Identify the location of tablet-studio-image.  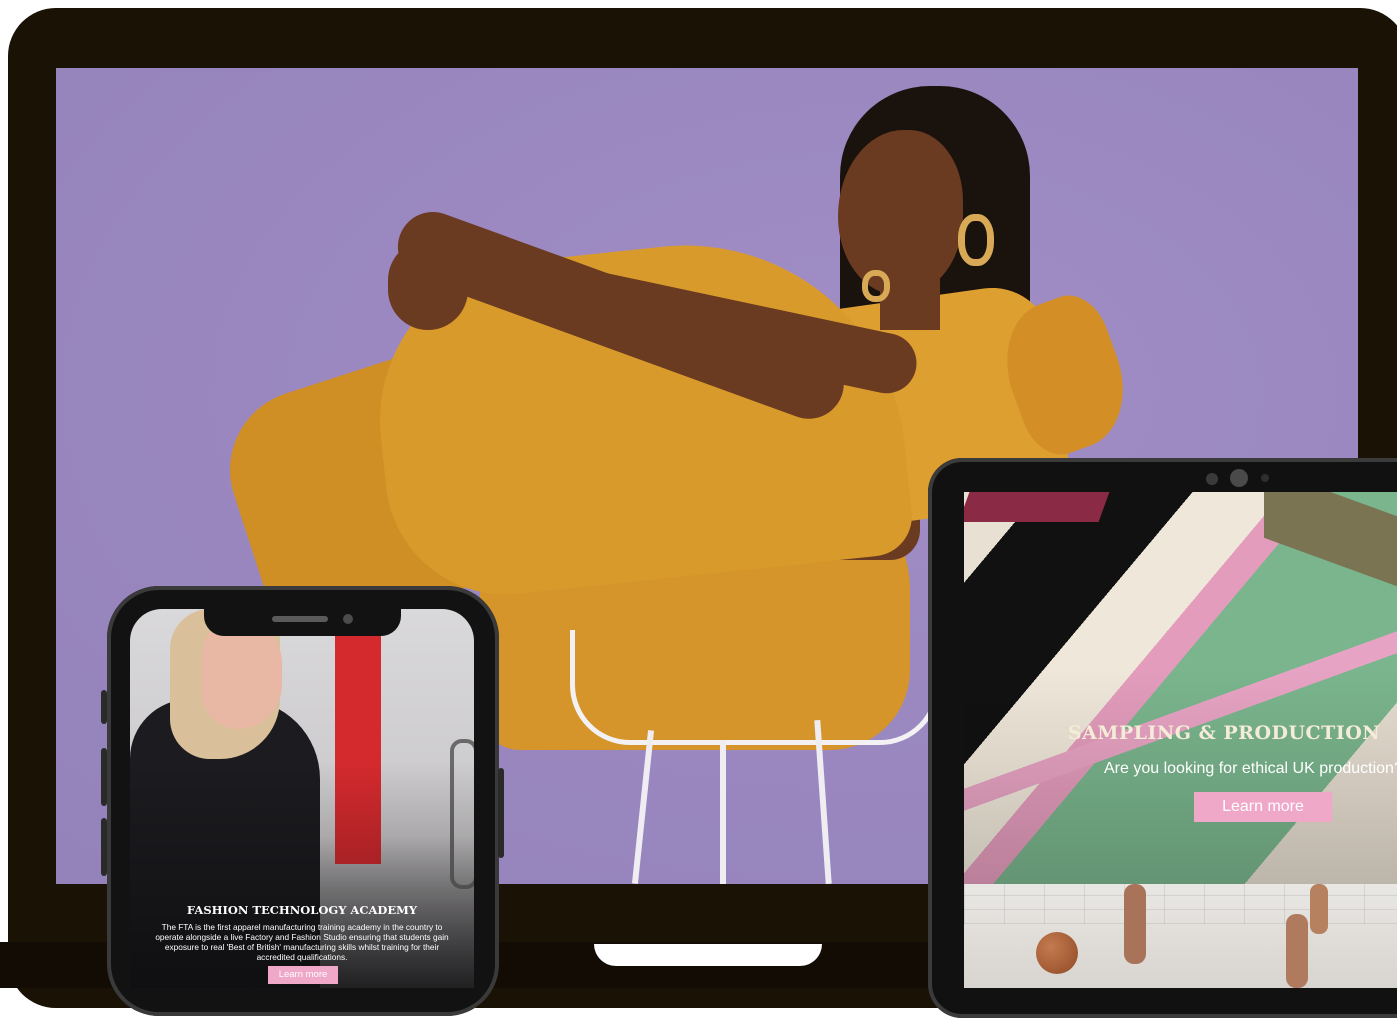
(1180, 936).